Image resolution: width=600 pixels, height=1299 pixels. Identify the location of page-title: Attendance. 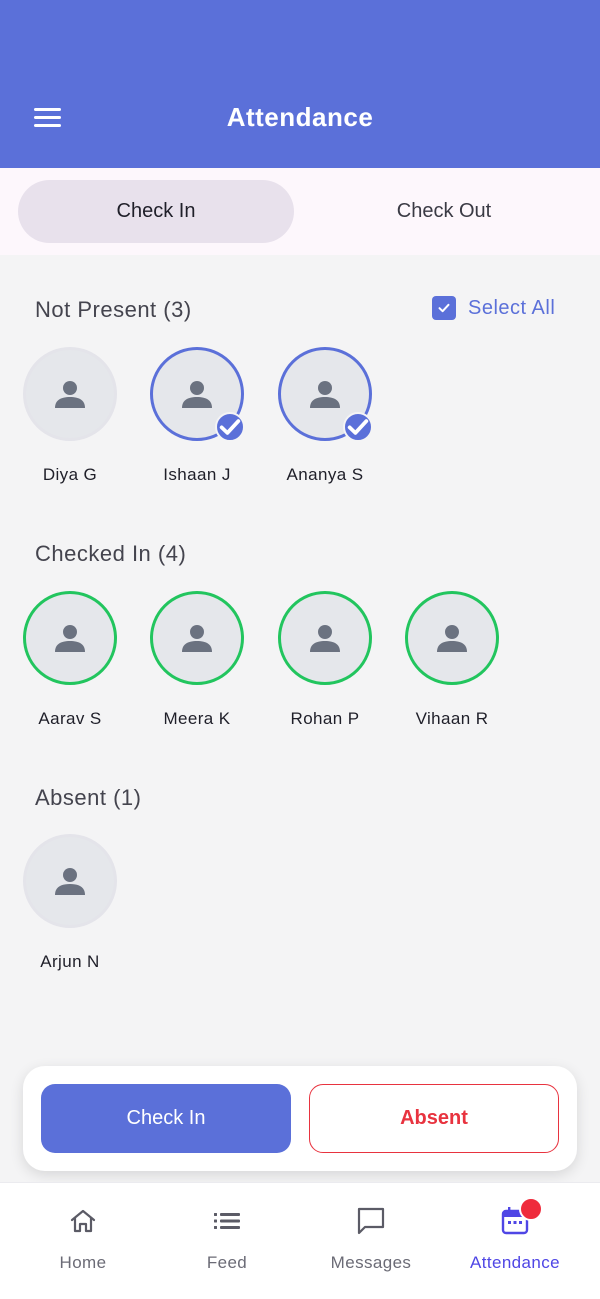
(300, 117).